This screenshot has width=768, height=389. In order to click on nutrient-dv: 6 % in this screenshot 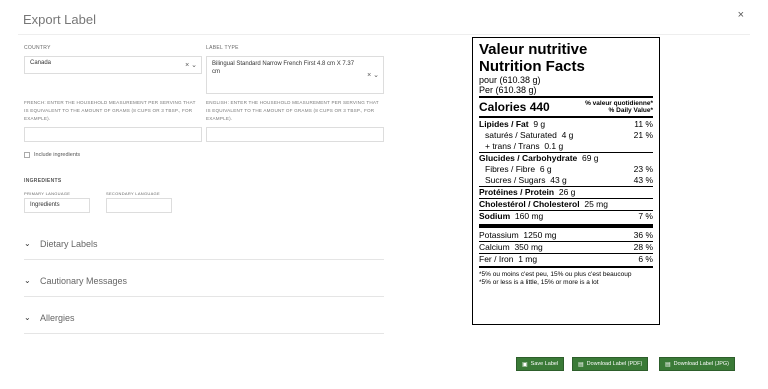, I will do `click(645, 259)`.